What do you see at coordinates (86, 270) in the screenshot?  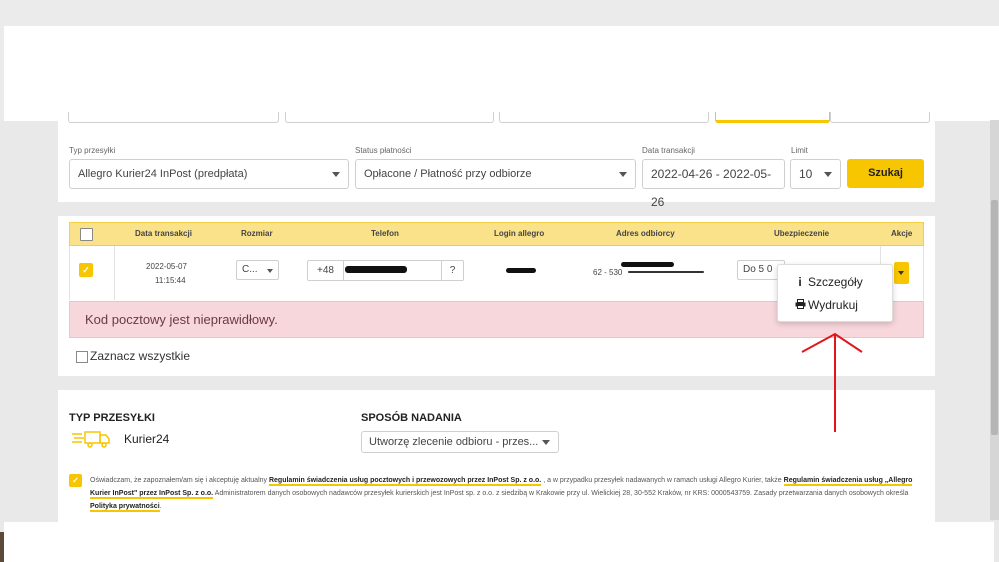 I see `row-select-checkbox: ✓` at bounding box center [86, 270].